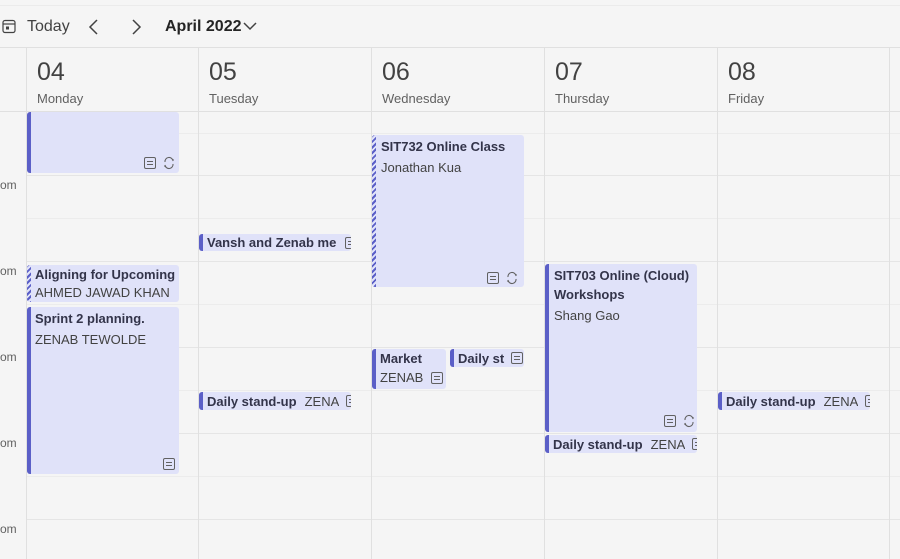 The width and height of the screenshot is (900, 559). I want to click on chevron-right-icon, so click(136, 27).